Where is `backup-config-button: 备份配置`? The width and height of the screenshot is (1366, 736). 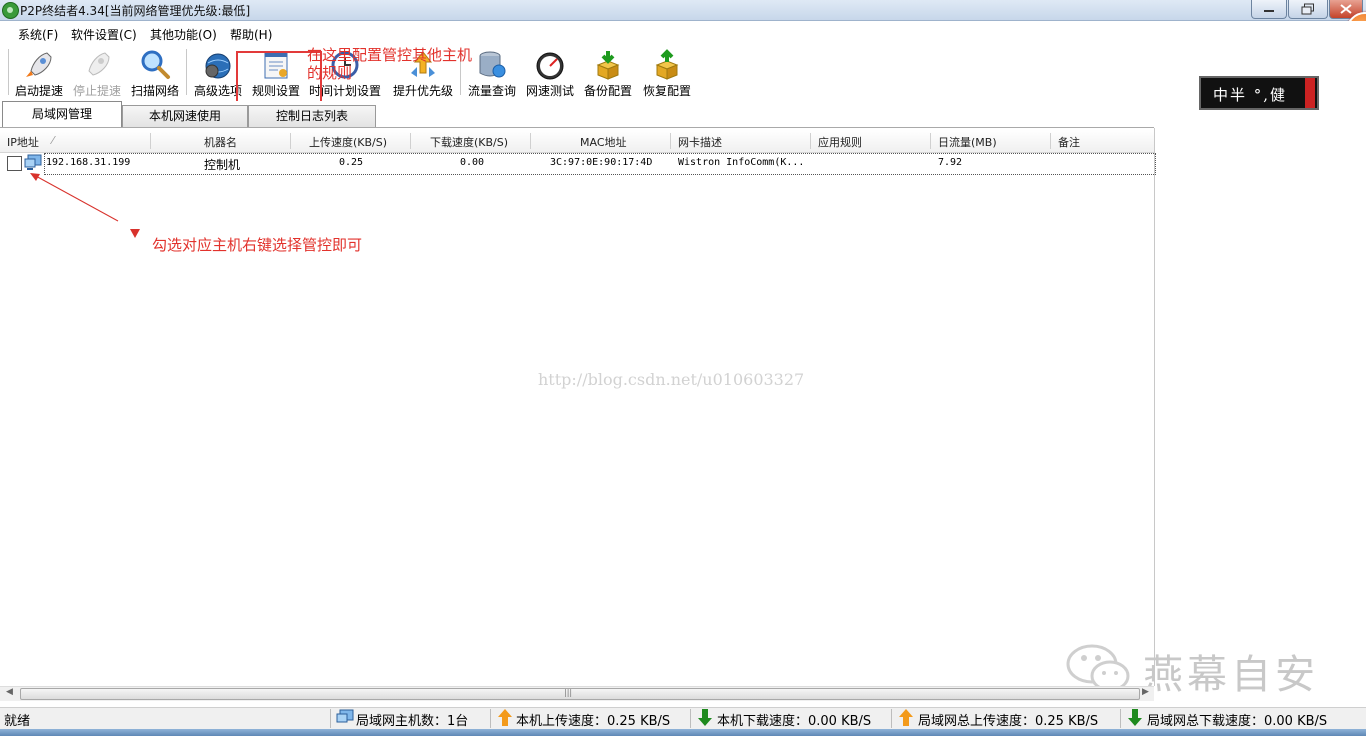 backup-config-button: 备份配置 is located at coordinates (608, 72).